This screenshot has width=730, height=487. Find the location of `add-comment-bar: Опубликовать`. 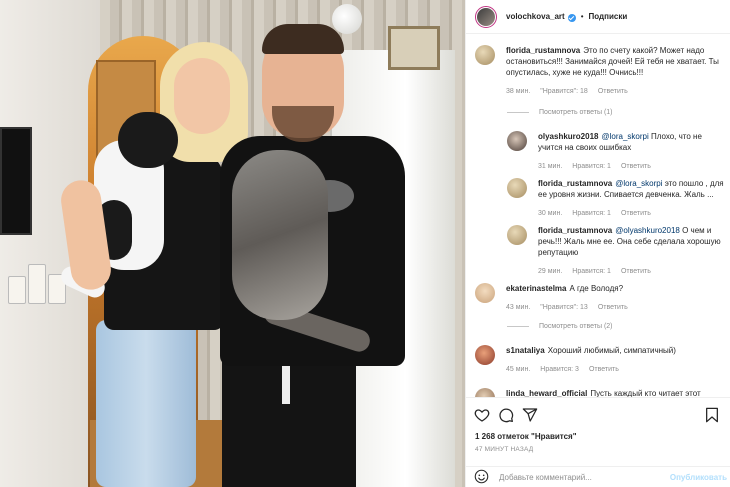

add-comment-bar: Опубликовать is located at coordinates (598, 476).